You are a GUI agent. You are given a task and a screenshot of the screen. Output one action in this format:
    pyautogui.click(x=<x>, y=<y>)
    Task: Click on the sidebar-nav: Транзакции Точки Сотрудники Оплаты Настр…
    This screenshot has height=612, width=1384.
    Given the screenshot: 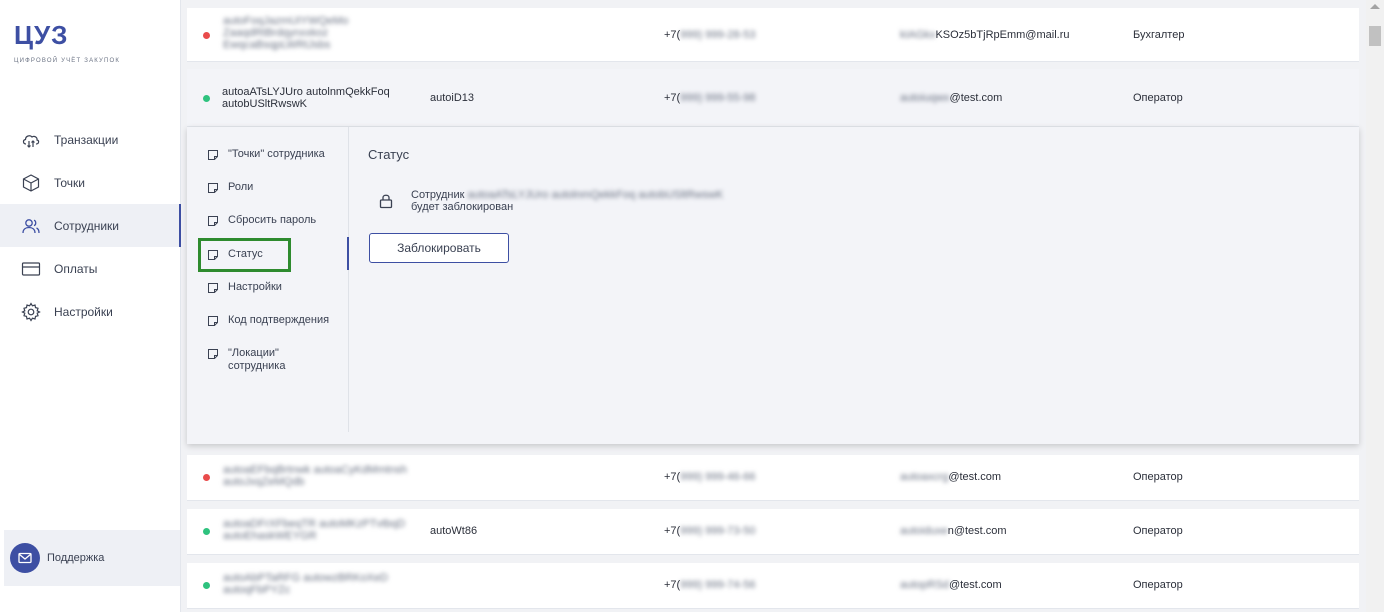 What is the action you would take?
    pyautogui.click(x=90, y=225)
    